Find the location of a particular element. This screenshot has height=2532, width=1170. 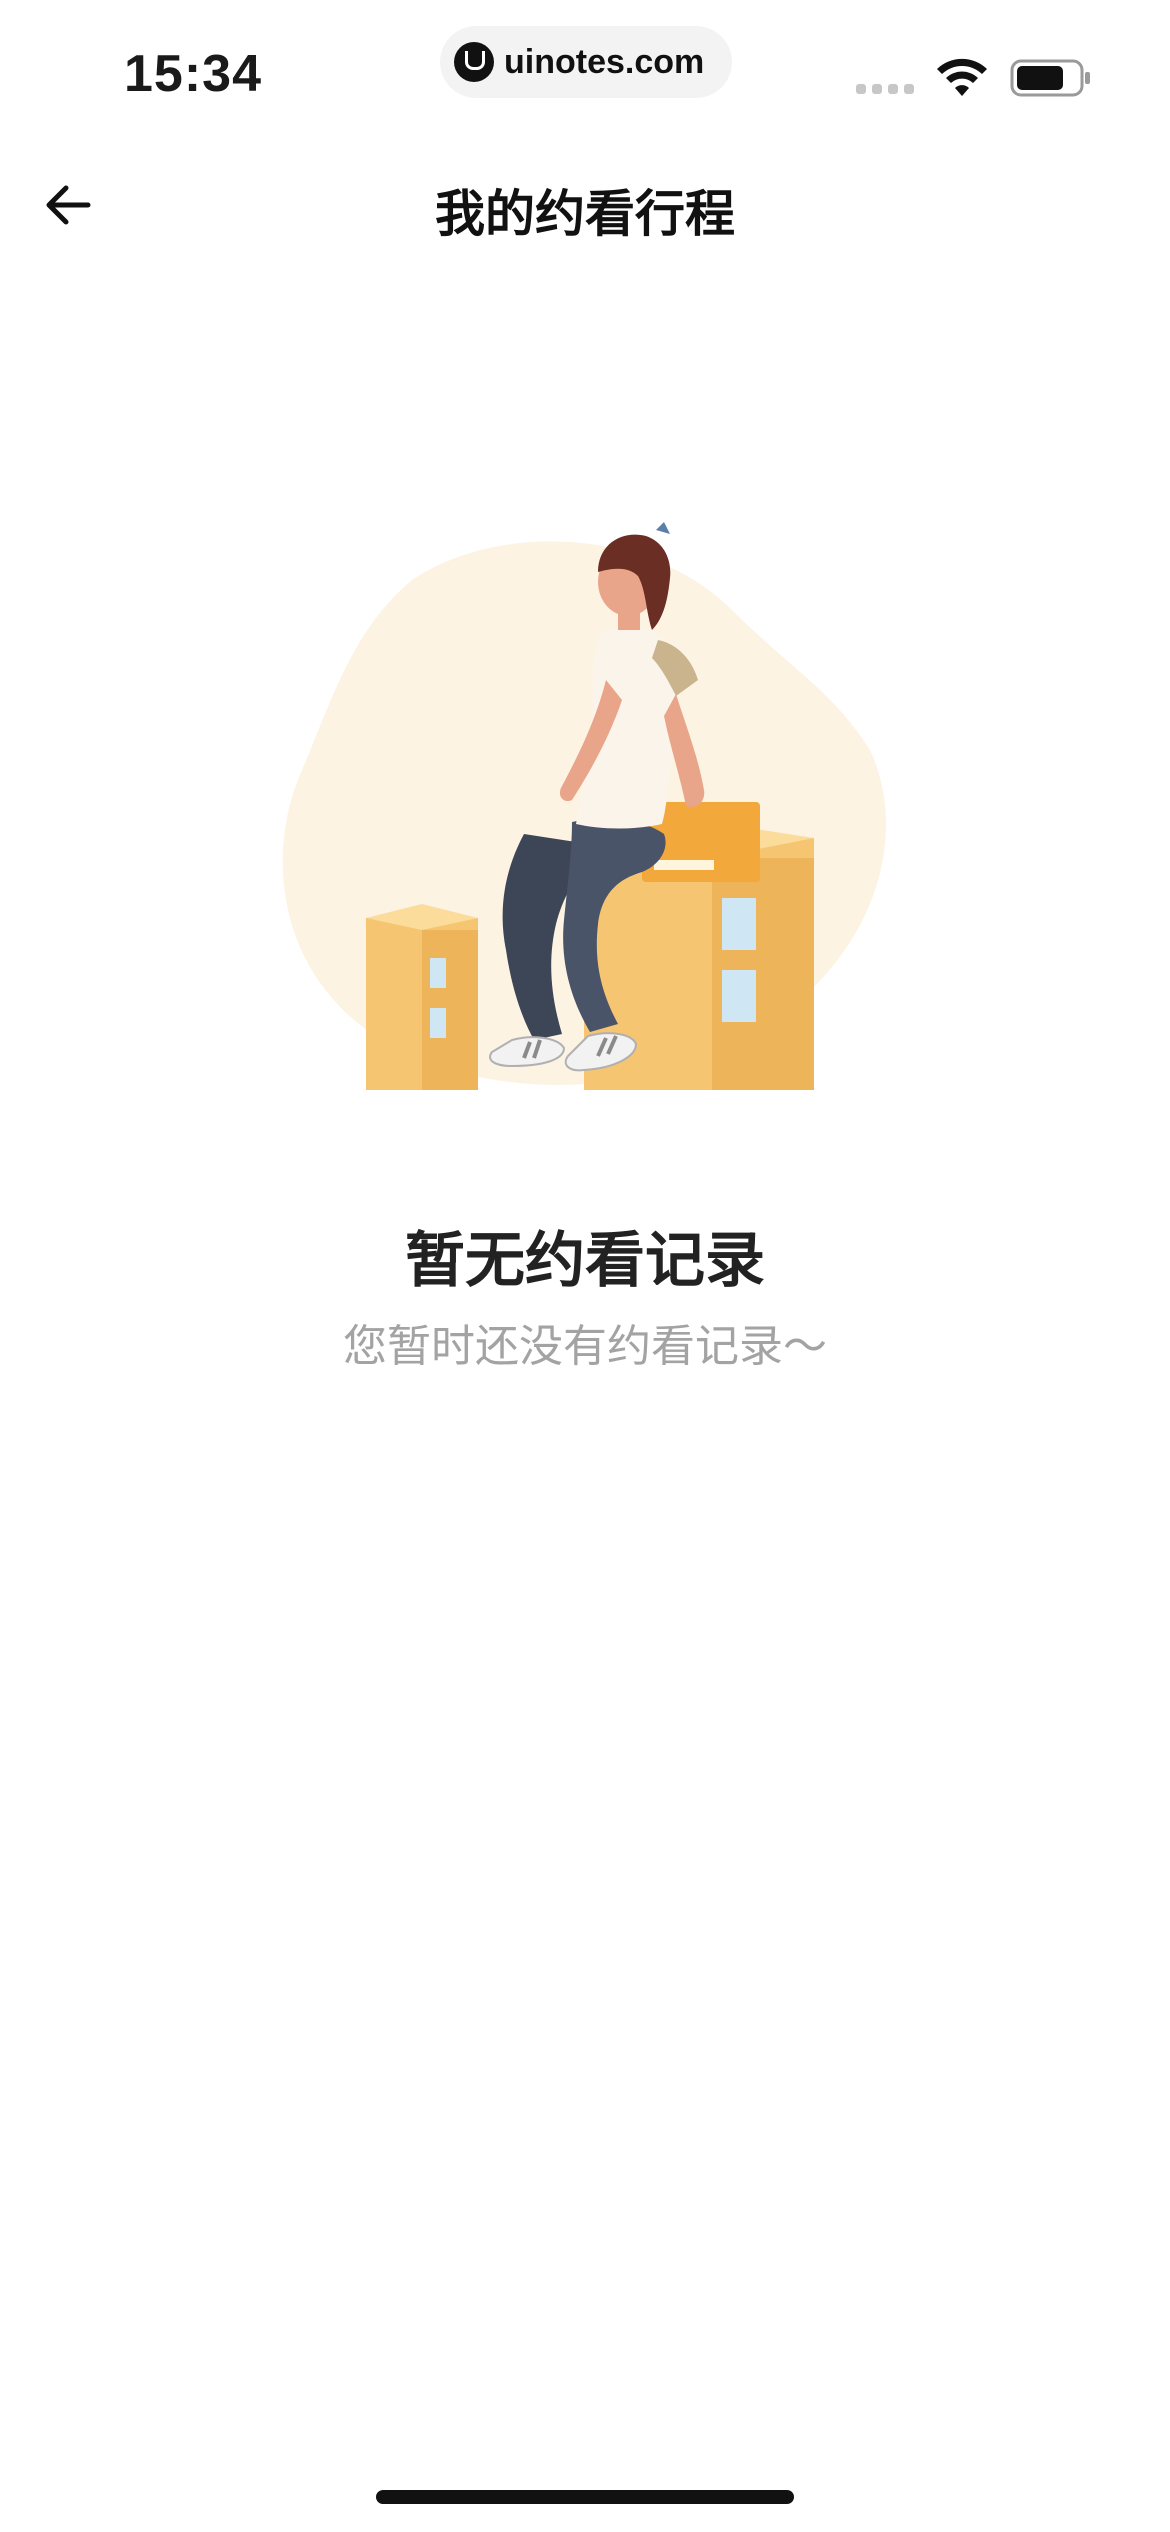

page-title: 我的约看行程 is located at coordinates (585, 214).